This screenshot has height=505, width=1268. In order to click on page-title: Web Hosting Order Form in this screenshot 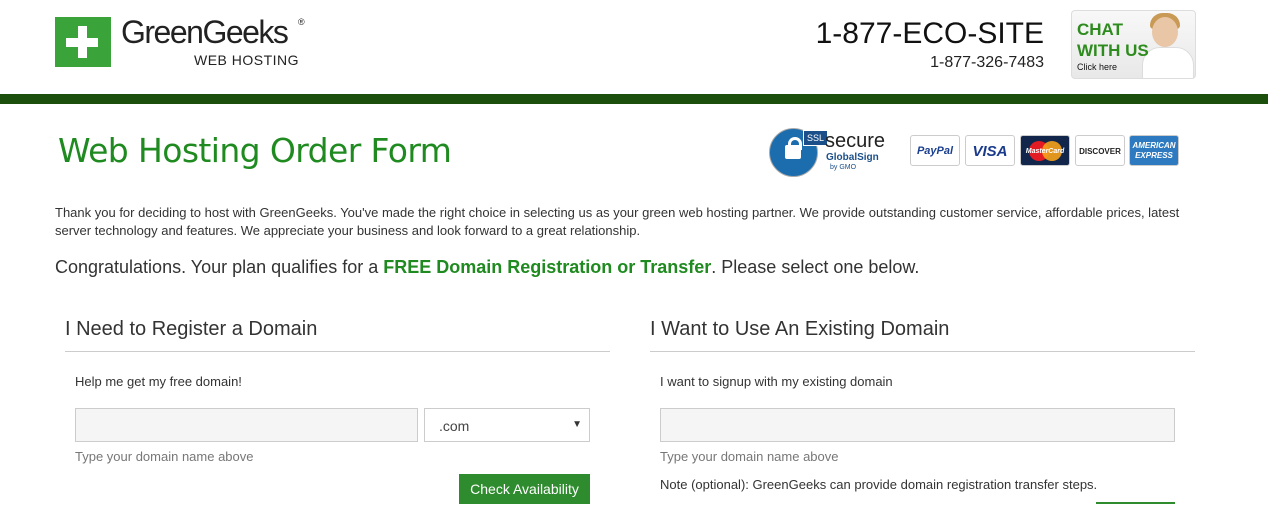, I will do `click(255, 150)`.